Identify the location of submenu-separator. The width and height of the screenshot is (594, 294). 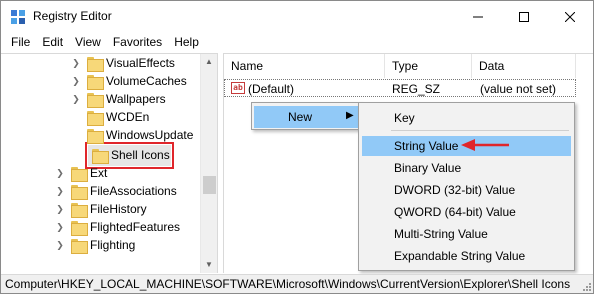
(480, 130).